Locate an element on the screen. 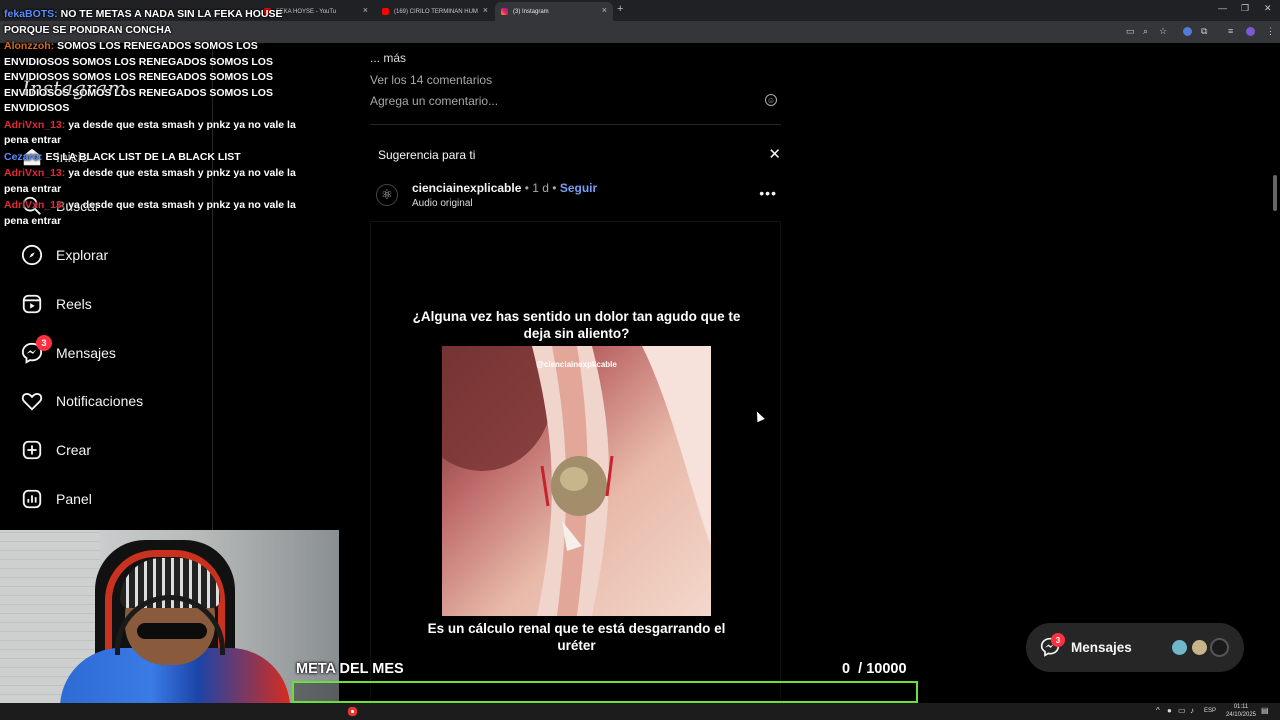 The height and width of the screenshot is (720, 1280). scrollbar-thumb is located at coordinates (1275, 193).